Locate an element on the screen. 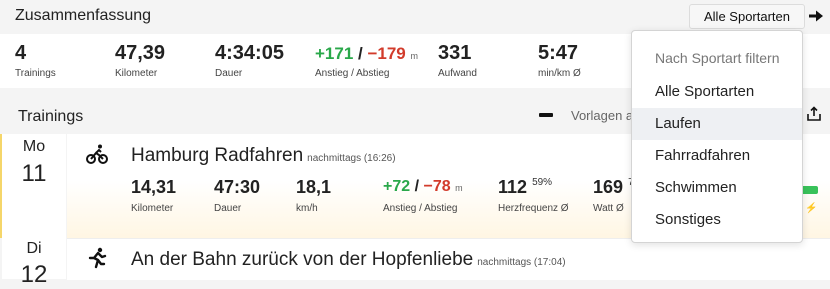 The height and width of the screenshot is (289, 830). stat-effort-value: 331 is located at coordinates (455, 53).